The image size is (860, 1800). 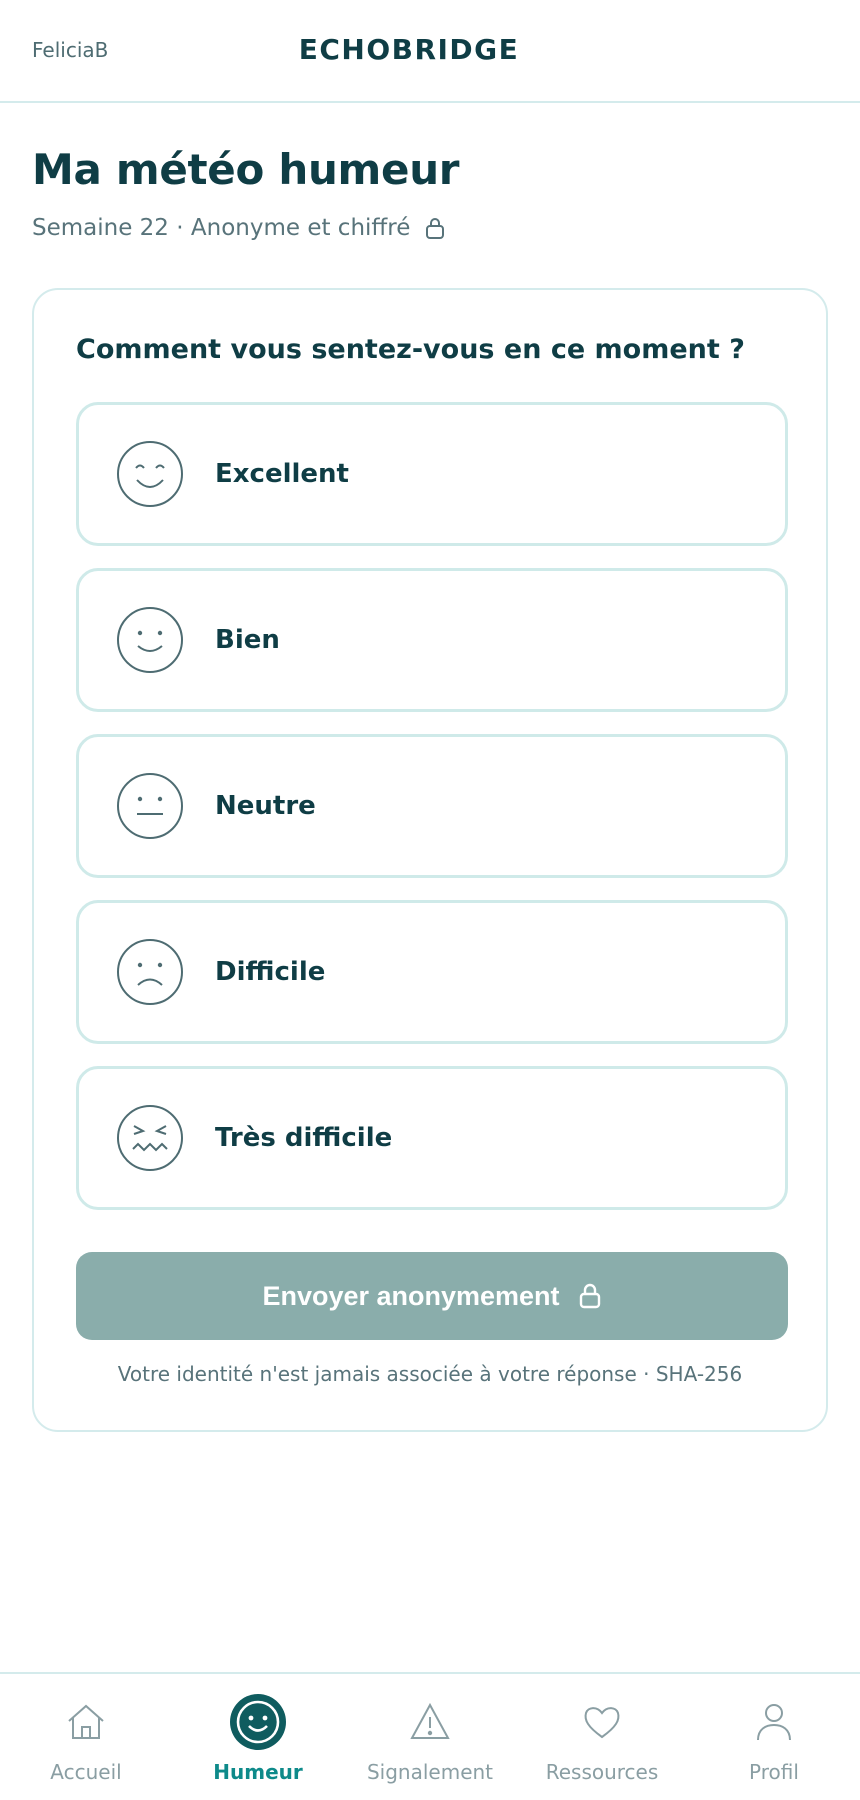 What do you see at coordinates (258, 1772) in the screenshot?
I see `tab-label: Humeur` at bounding box center [258, 1772].